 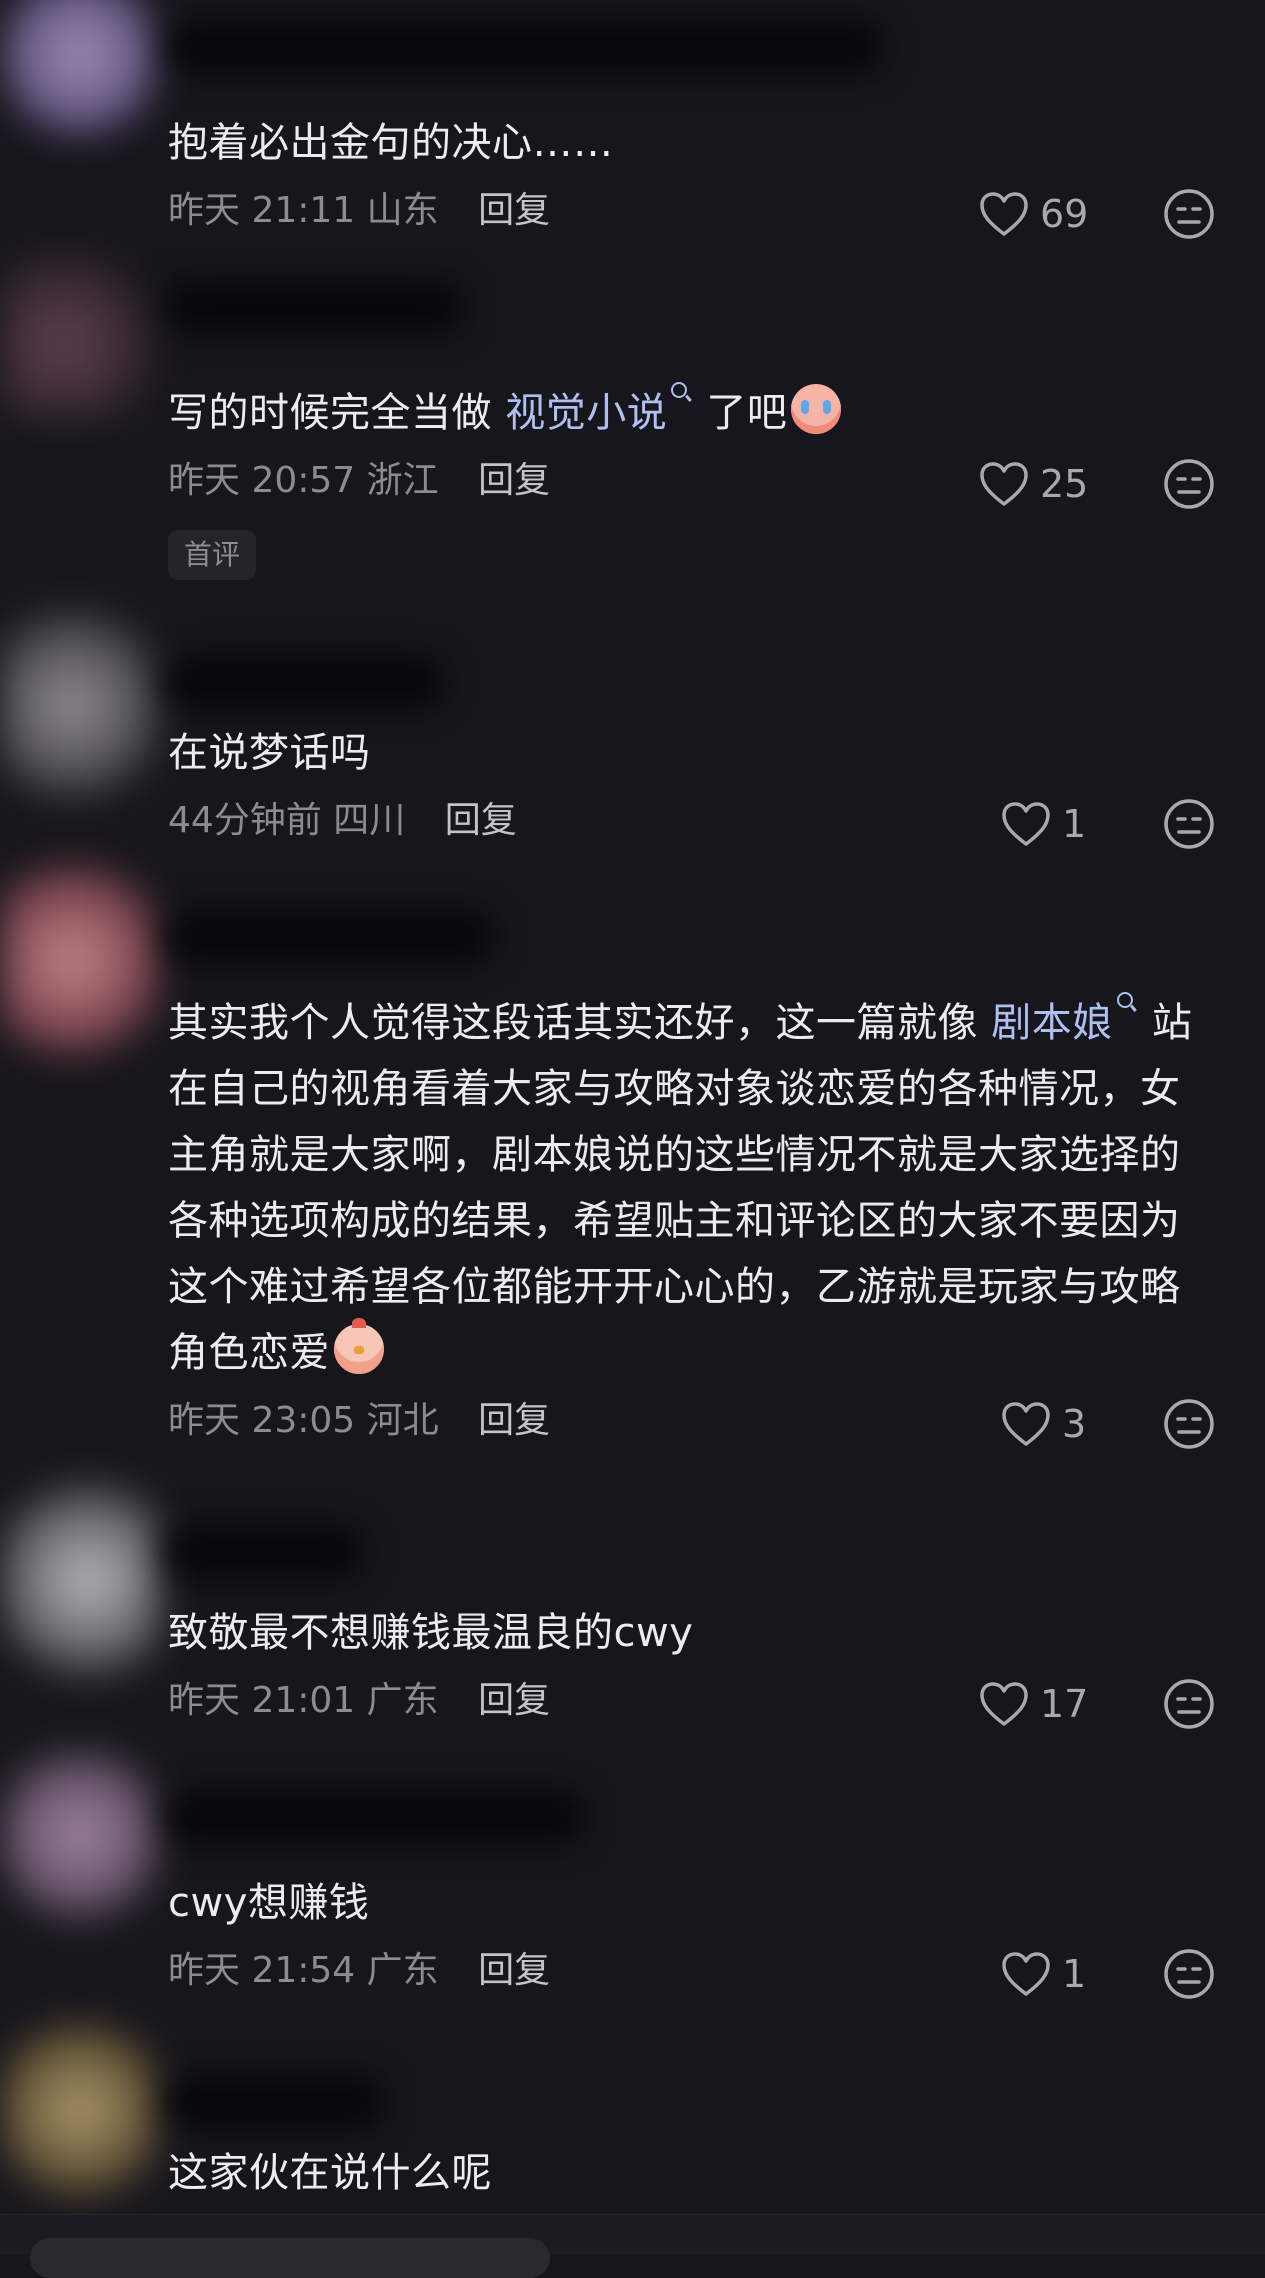 I want to click on comment-time: 昨天 21:01, so click(x=262, y=1700).